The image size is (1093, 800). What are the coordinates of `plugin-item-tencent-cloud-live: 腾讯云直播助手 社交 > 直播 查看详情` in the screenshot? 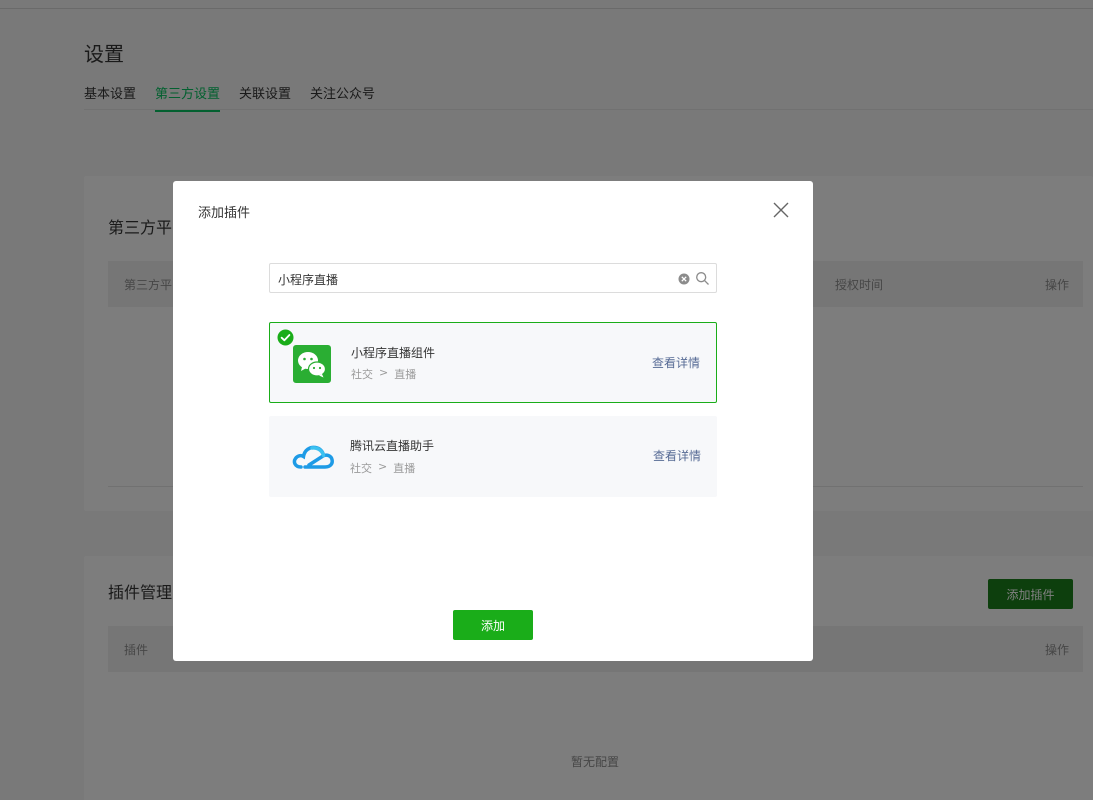 It's located at (493, 456).